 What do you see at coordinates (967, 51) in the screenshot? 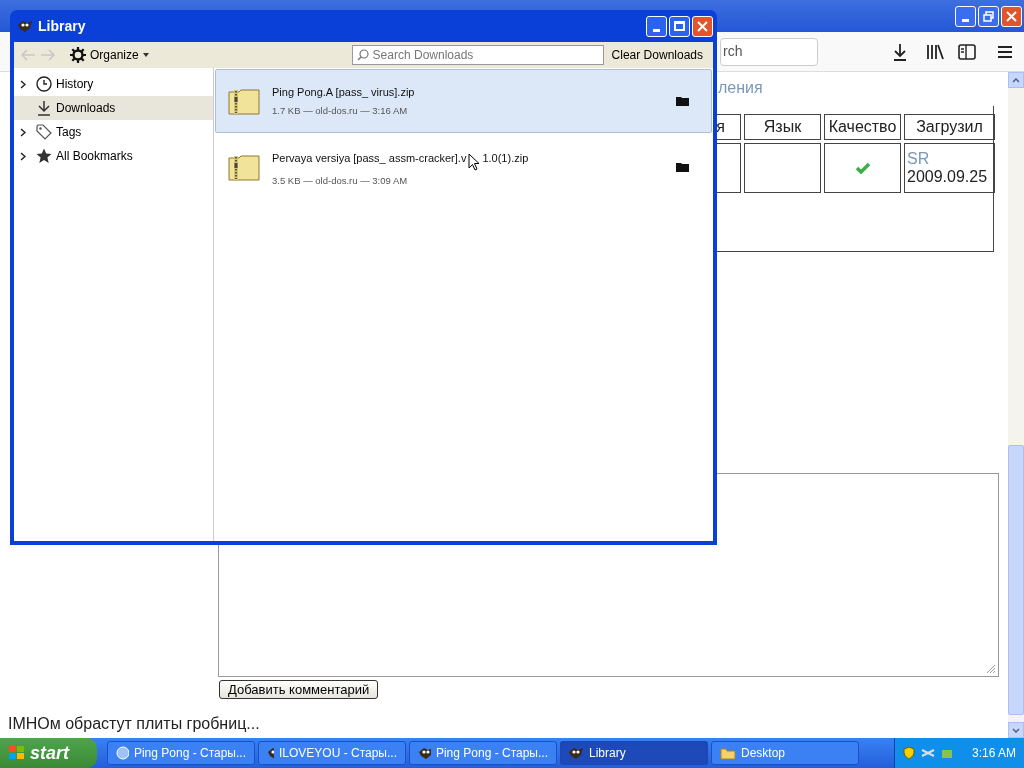
I see `sidebar-icon` at bounding box center [967, 51].